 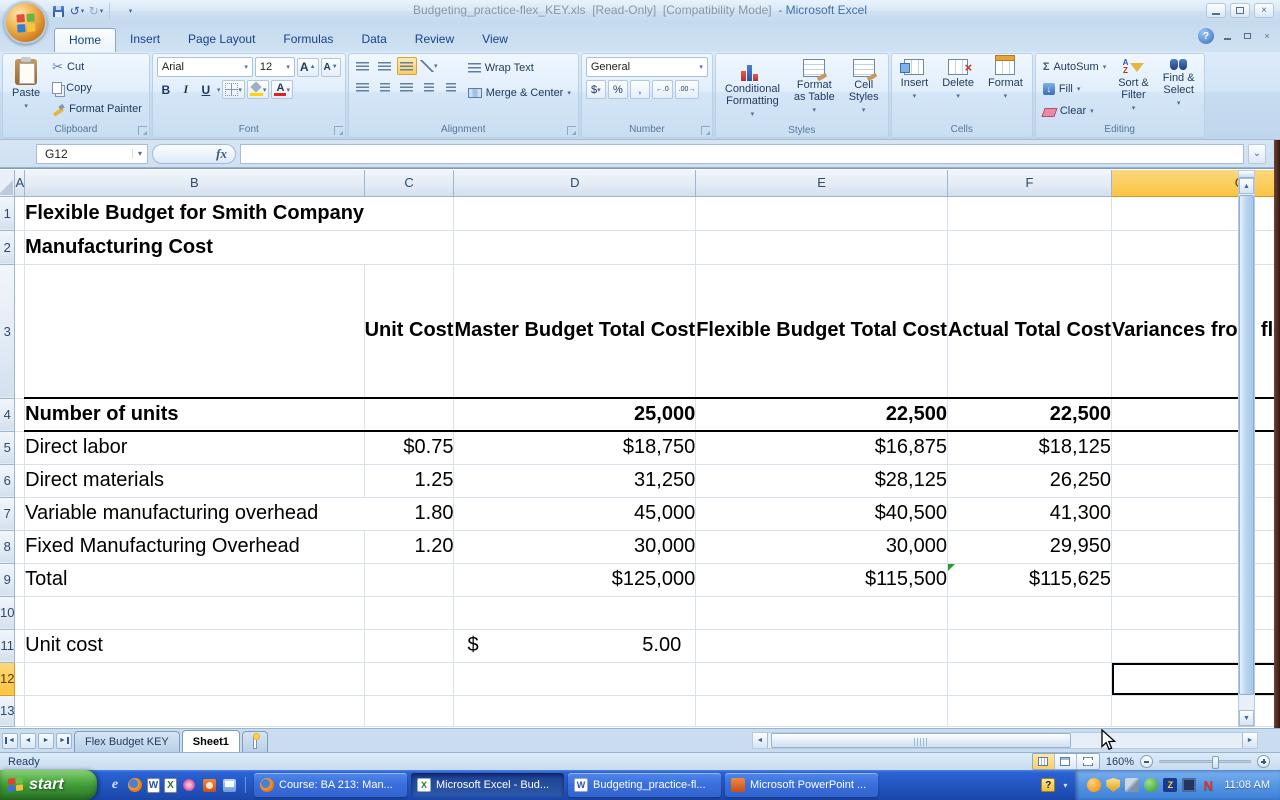 What do you see at coordinates (1029, 580) in the screenshot?
I see `cell-f9: $115,625` at bounding box center [1029, 580].